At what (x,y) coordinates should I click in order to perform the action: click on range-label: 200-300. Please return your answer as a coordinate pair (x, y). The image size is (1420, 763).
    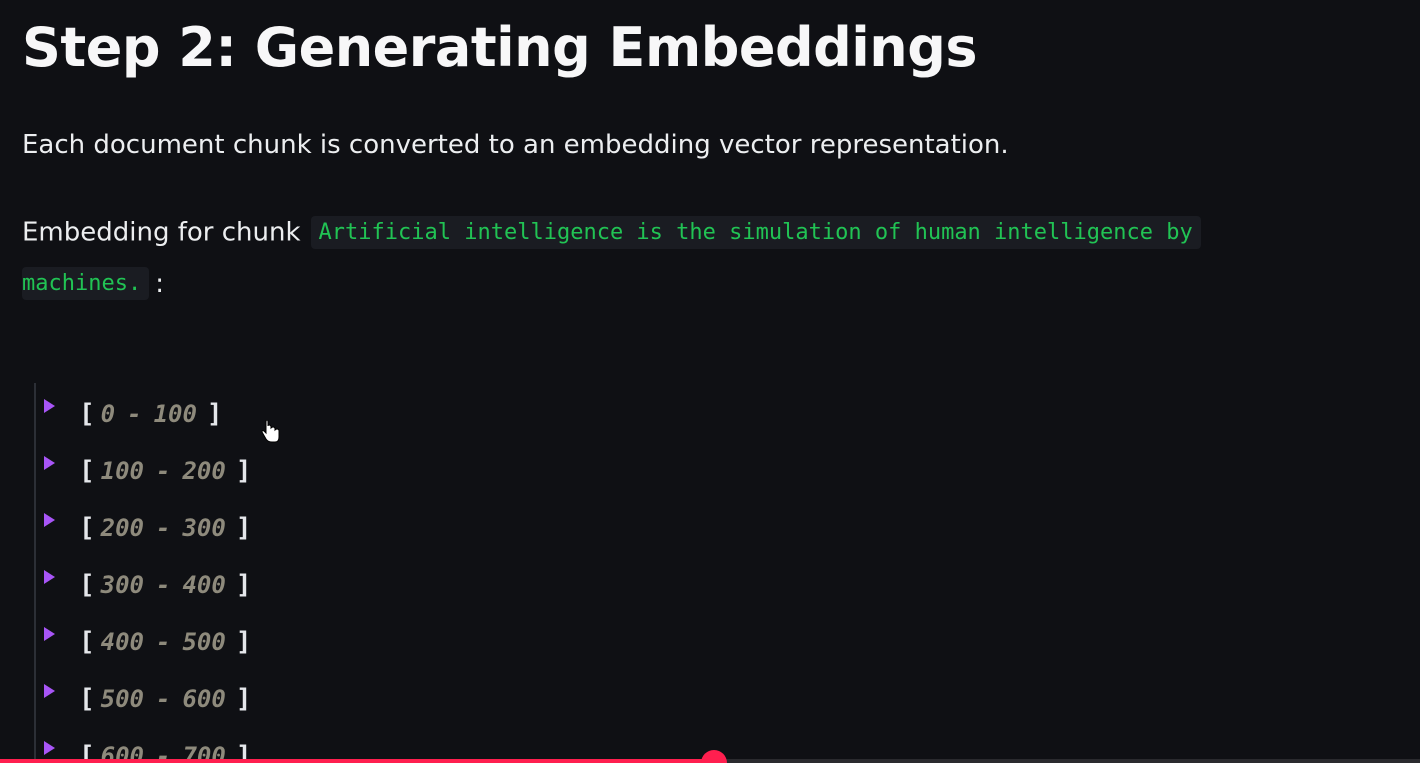
    Looking at the image, I should click on (163, 528).